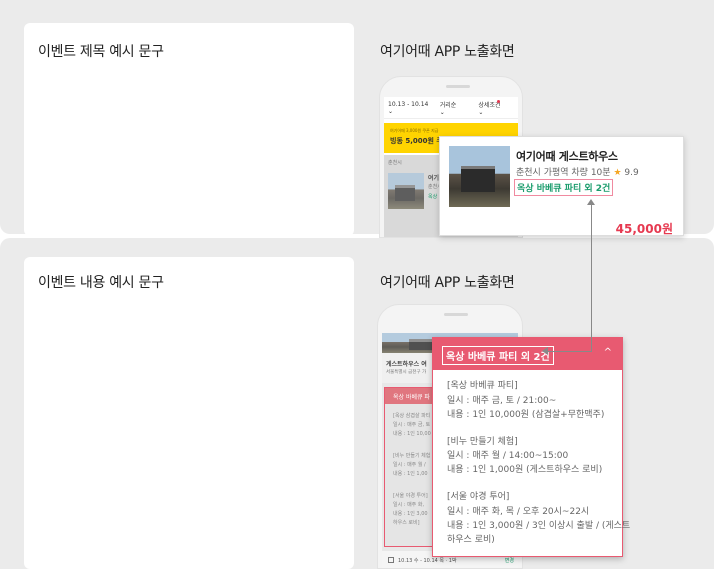 Image resolution: width=714 pixels, height=569 pixels. What do you see at coordinates (447, 52) in the screenshot?
I see `app-preview-label-top: 여기어때 APP 노출화면` at bounding box center [447, 52].